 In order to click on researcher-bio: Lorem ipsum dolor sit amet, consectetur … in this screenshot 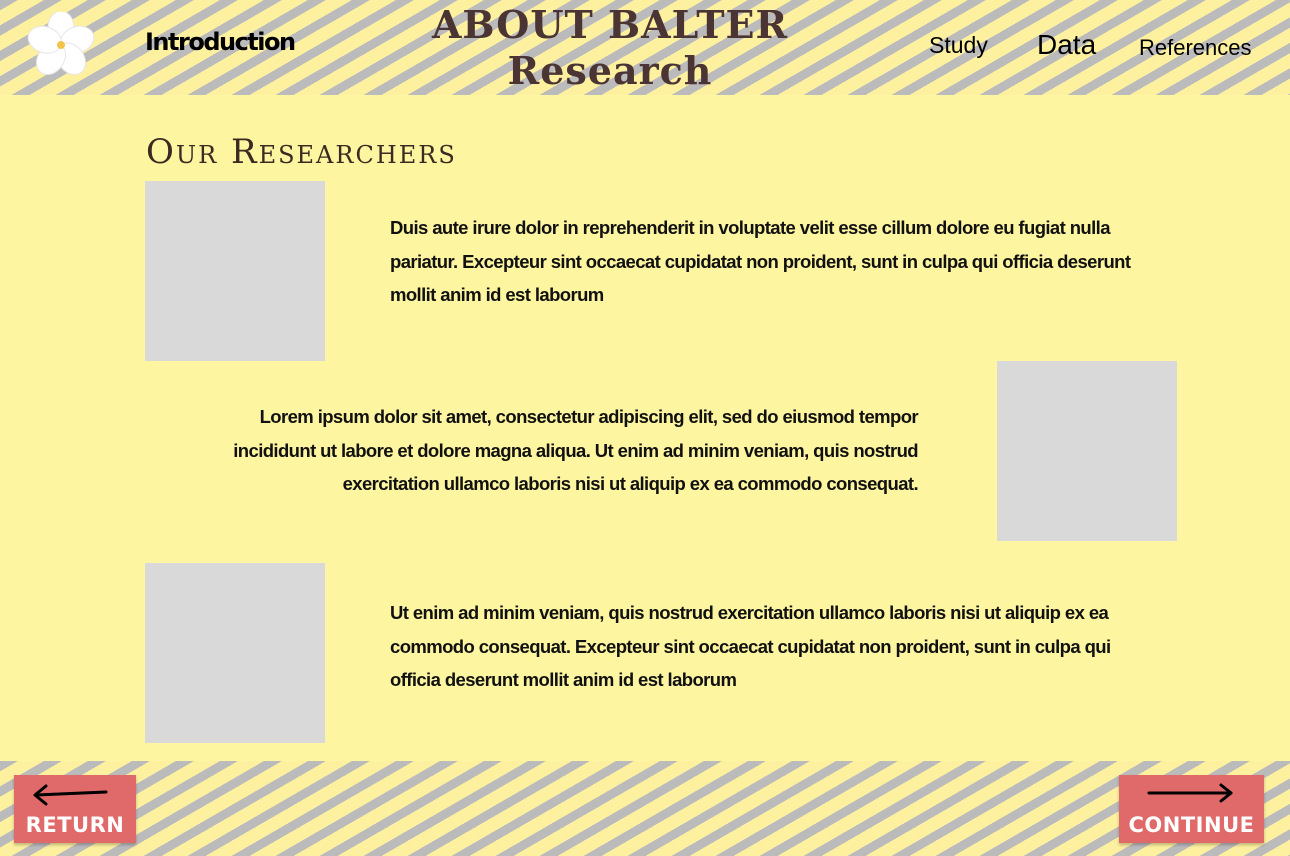, I will do `click(575, 450)`.